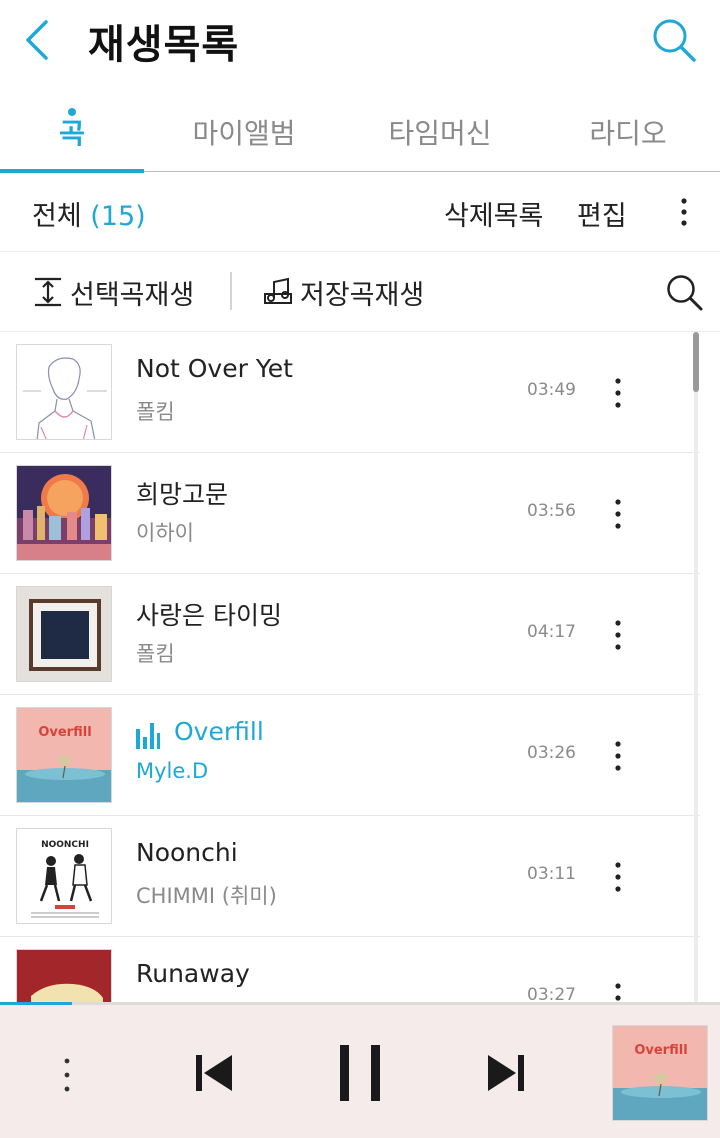 This screenshot has height=1138, width=720. What do you see at coordinates (551, 993) in the screenshot?
I see `song-duration: 03:27` at bounding box center [551, 993].